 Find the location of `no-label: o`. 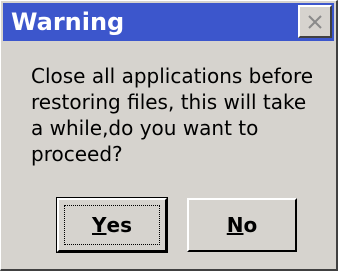

no-label: o is located at coordinates (250, 225).